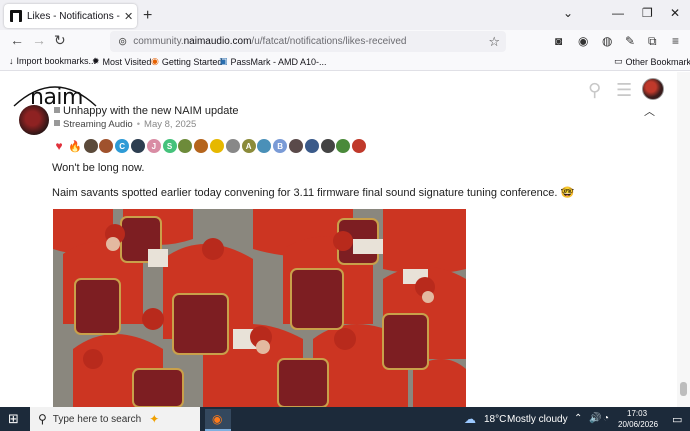 The height and width of the screenshot is (431, 690). What do you see at coordinates (638, 424) in the screenshot?
I see `clock-date: 20/06/2026` at bounding box center [638, 424].